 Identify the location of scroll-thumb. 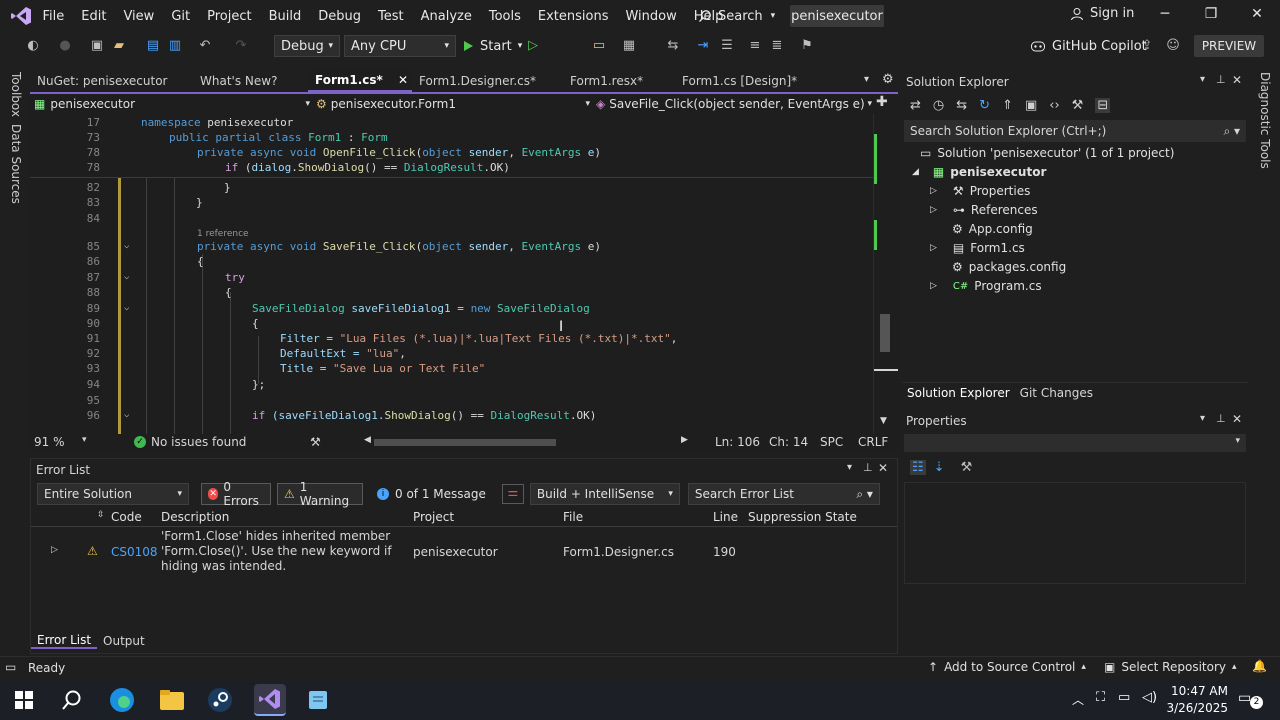
(885, 333).